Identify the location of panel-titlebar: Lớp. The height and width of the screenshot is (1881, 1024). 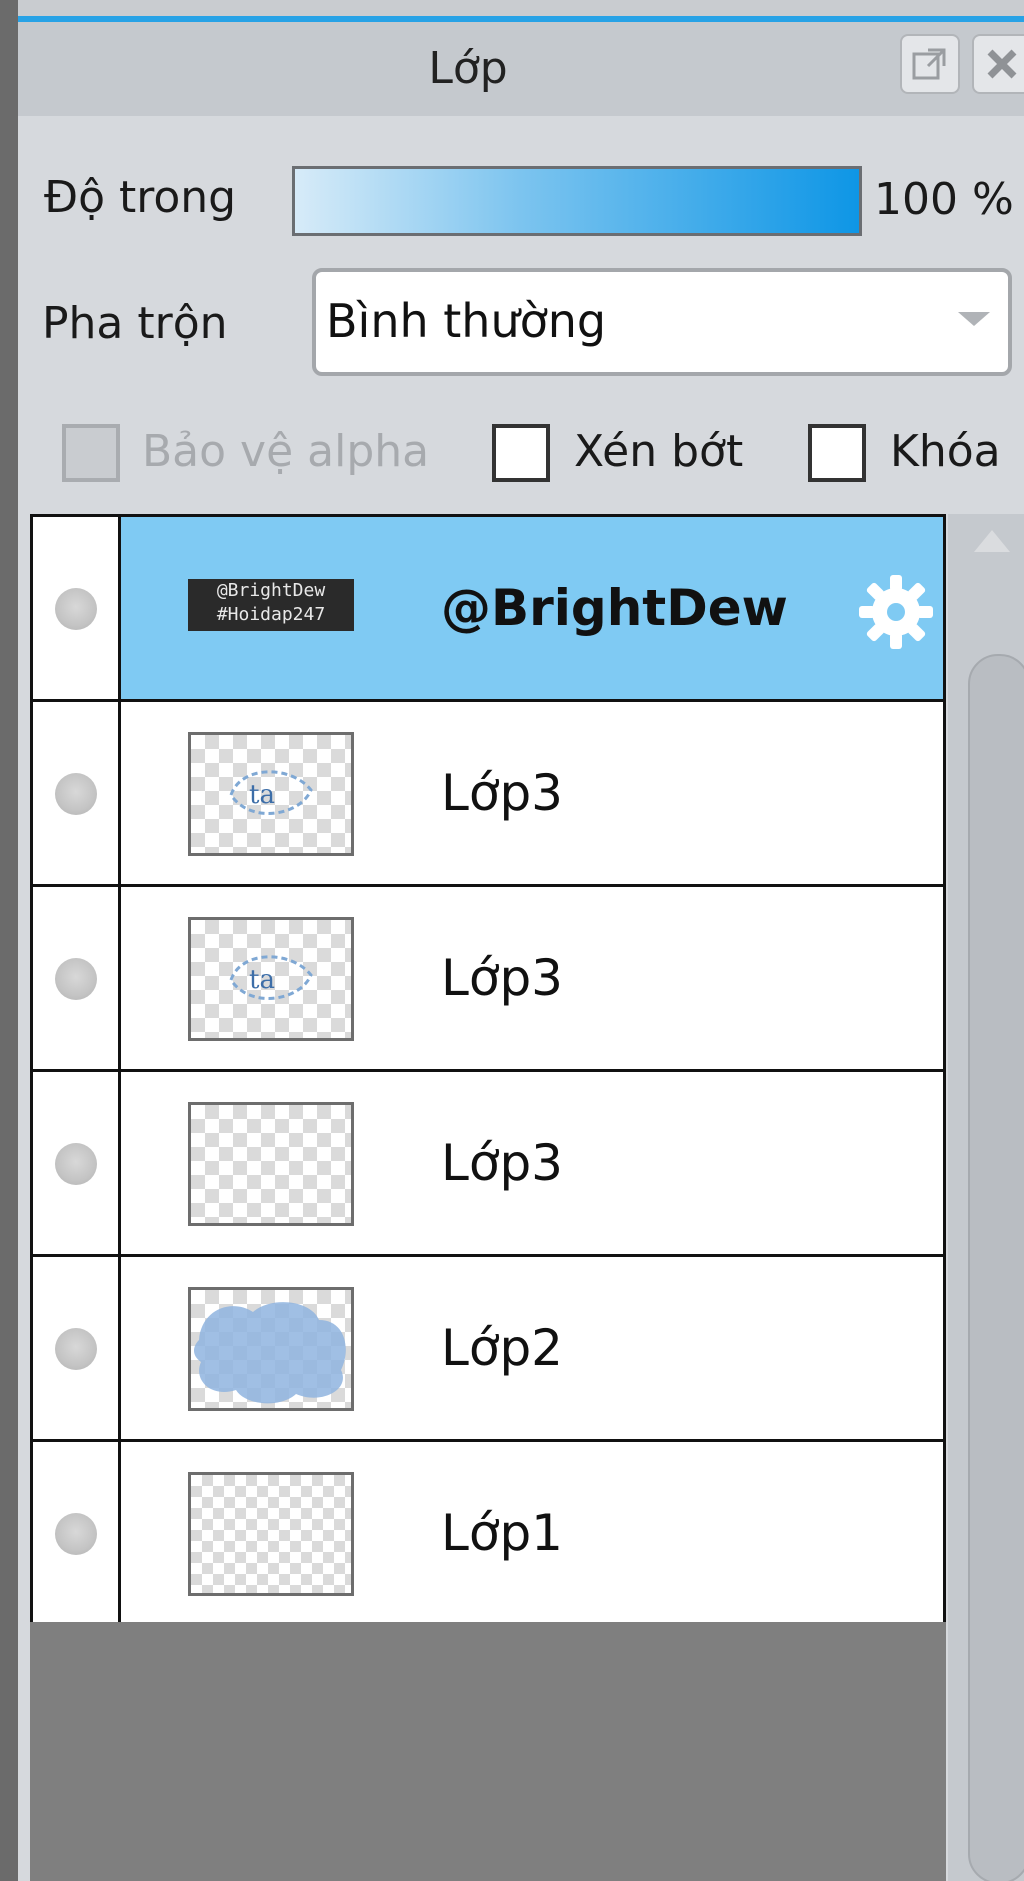
(521, 69).